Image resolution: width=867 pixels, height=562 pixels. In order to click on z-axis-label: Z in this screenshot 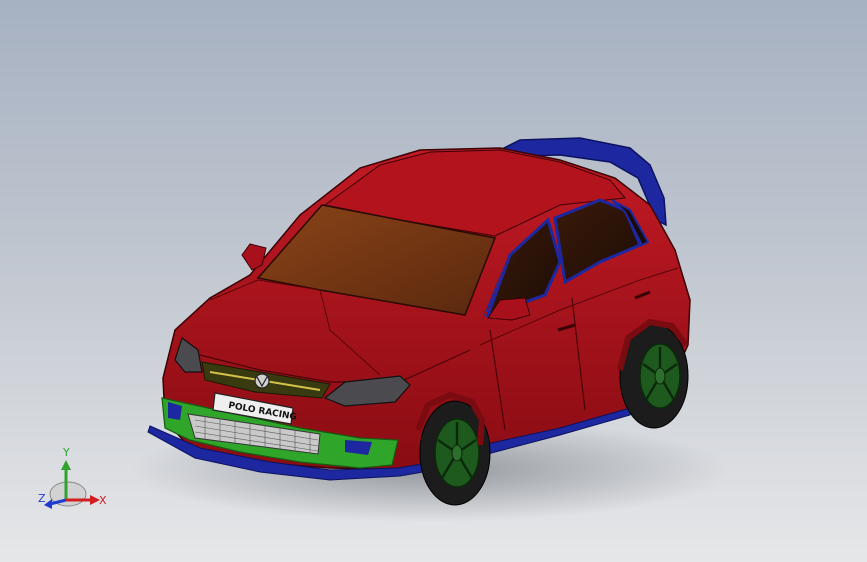, I will do `click(42, 498)`.